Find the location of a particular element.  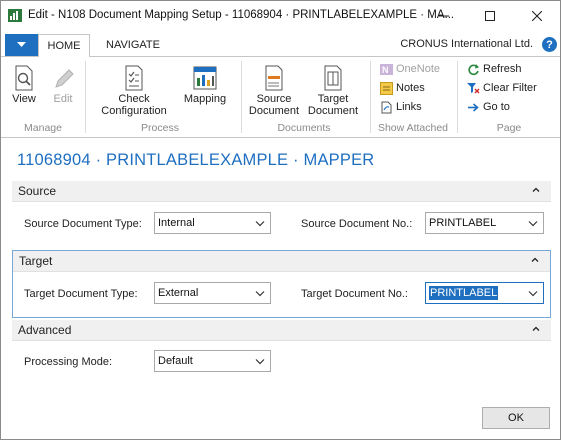

go-to-label: Go to is located at coordinates (496, 107).